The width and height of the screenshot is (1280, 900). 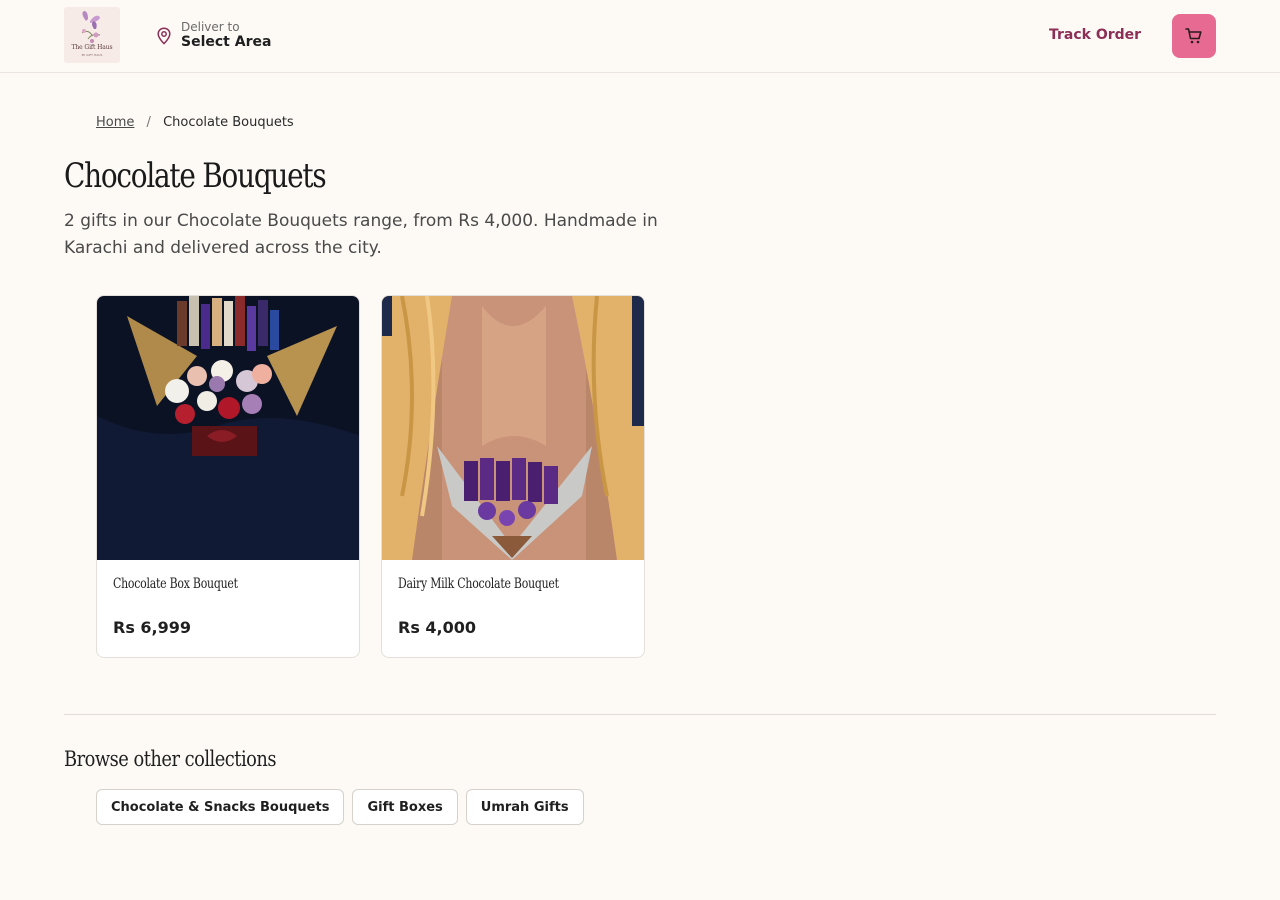 I want to click on breadcrumb-home-link: Home, so click(x=115, y=122).